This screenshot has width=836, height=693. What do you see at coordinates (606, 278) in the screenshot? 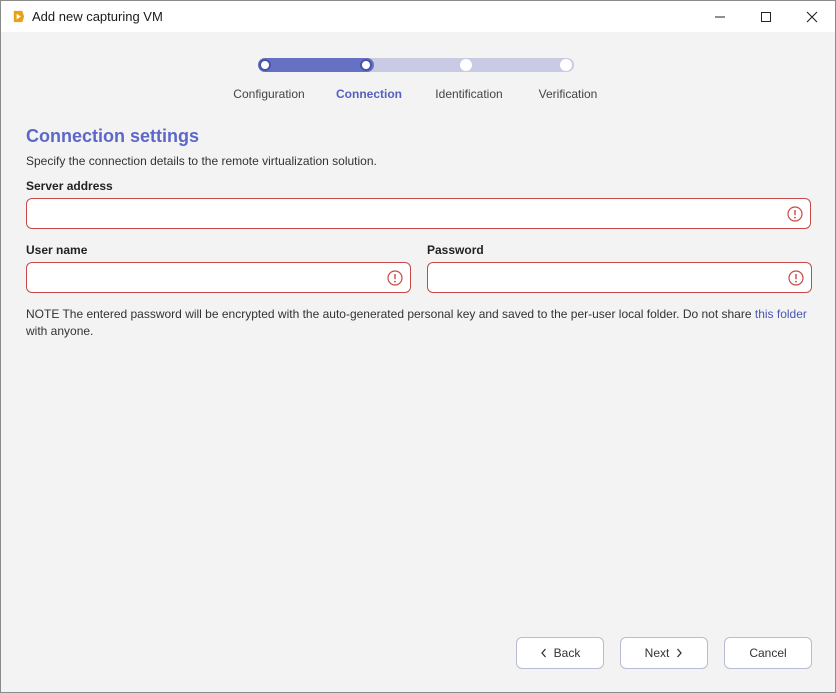
I see `password-input` at bounding box center [606, 278].